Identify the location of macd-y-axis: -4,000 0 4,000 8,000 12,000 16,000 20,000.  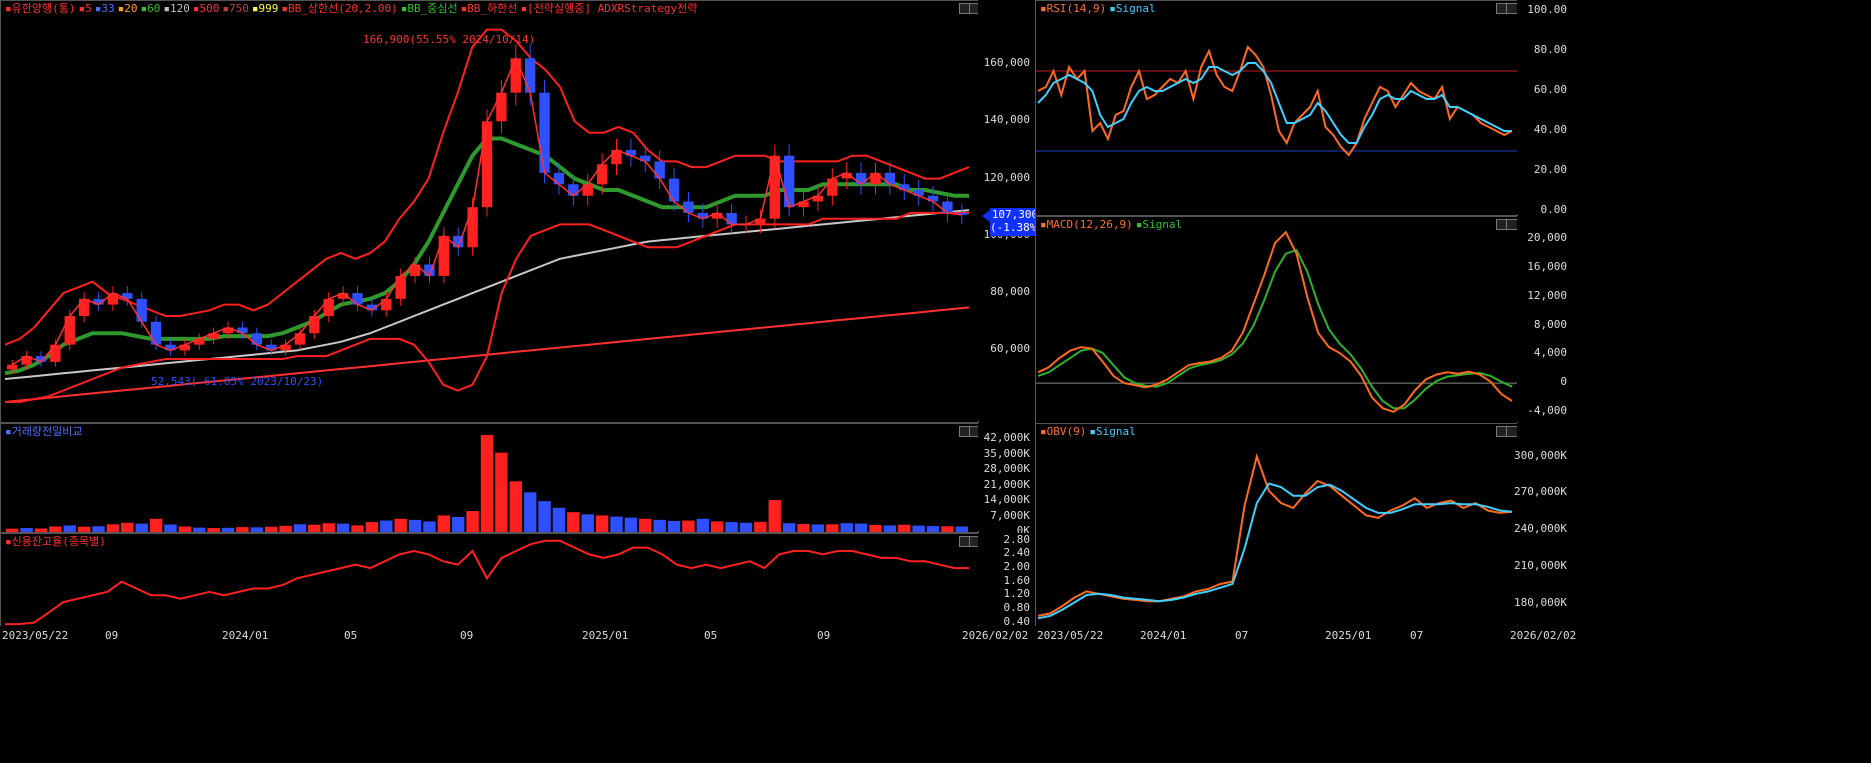
(1544, 319).